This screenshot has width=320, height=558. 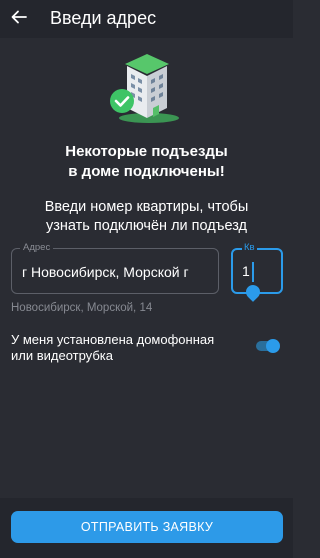 I want to click on address-label: Адрес, so click(x=37, y=248).